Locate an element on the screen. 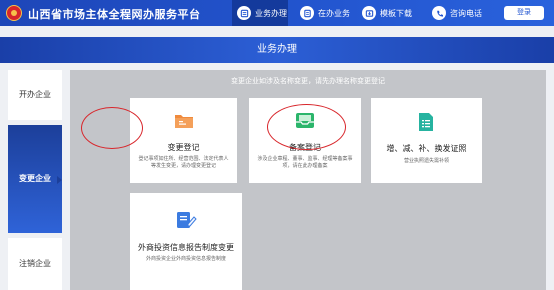  emblem-logo is located at coordinates (14, 13).